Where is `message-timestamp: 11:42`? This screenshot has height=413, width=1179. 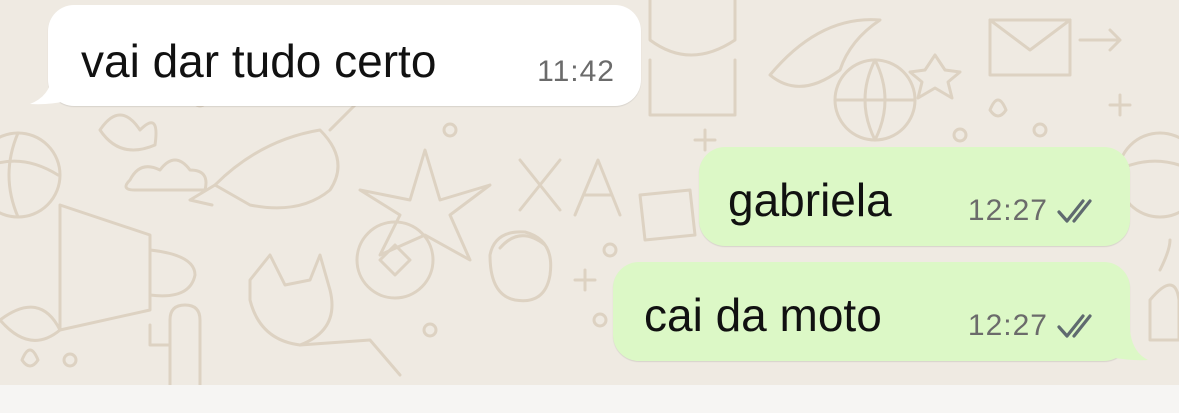 message-timestamp: 11:42 is located at coordinates (576, 71).